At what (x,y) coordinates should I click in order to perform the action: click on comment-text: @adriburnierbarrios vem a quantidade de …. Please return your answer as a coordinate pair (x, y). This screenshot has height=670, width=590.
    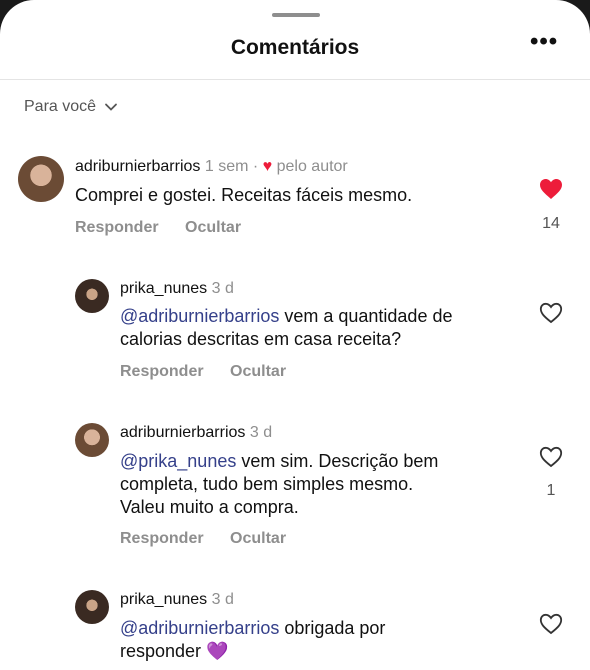
    Looking at the image, I should click on (286, 327).